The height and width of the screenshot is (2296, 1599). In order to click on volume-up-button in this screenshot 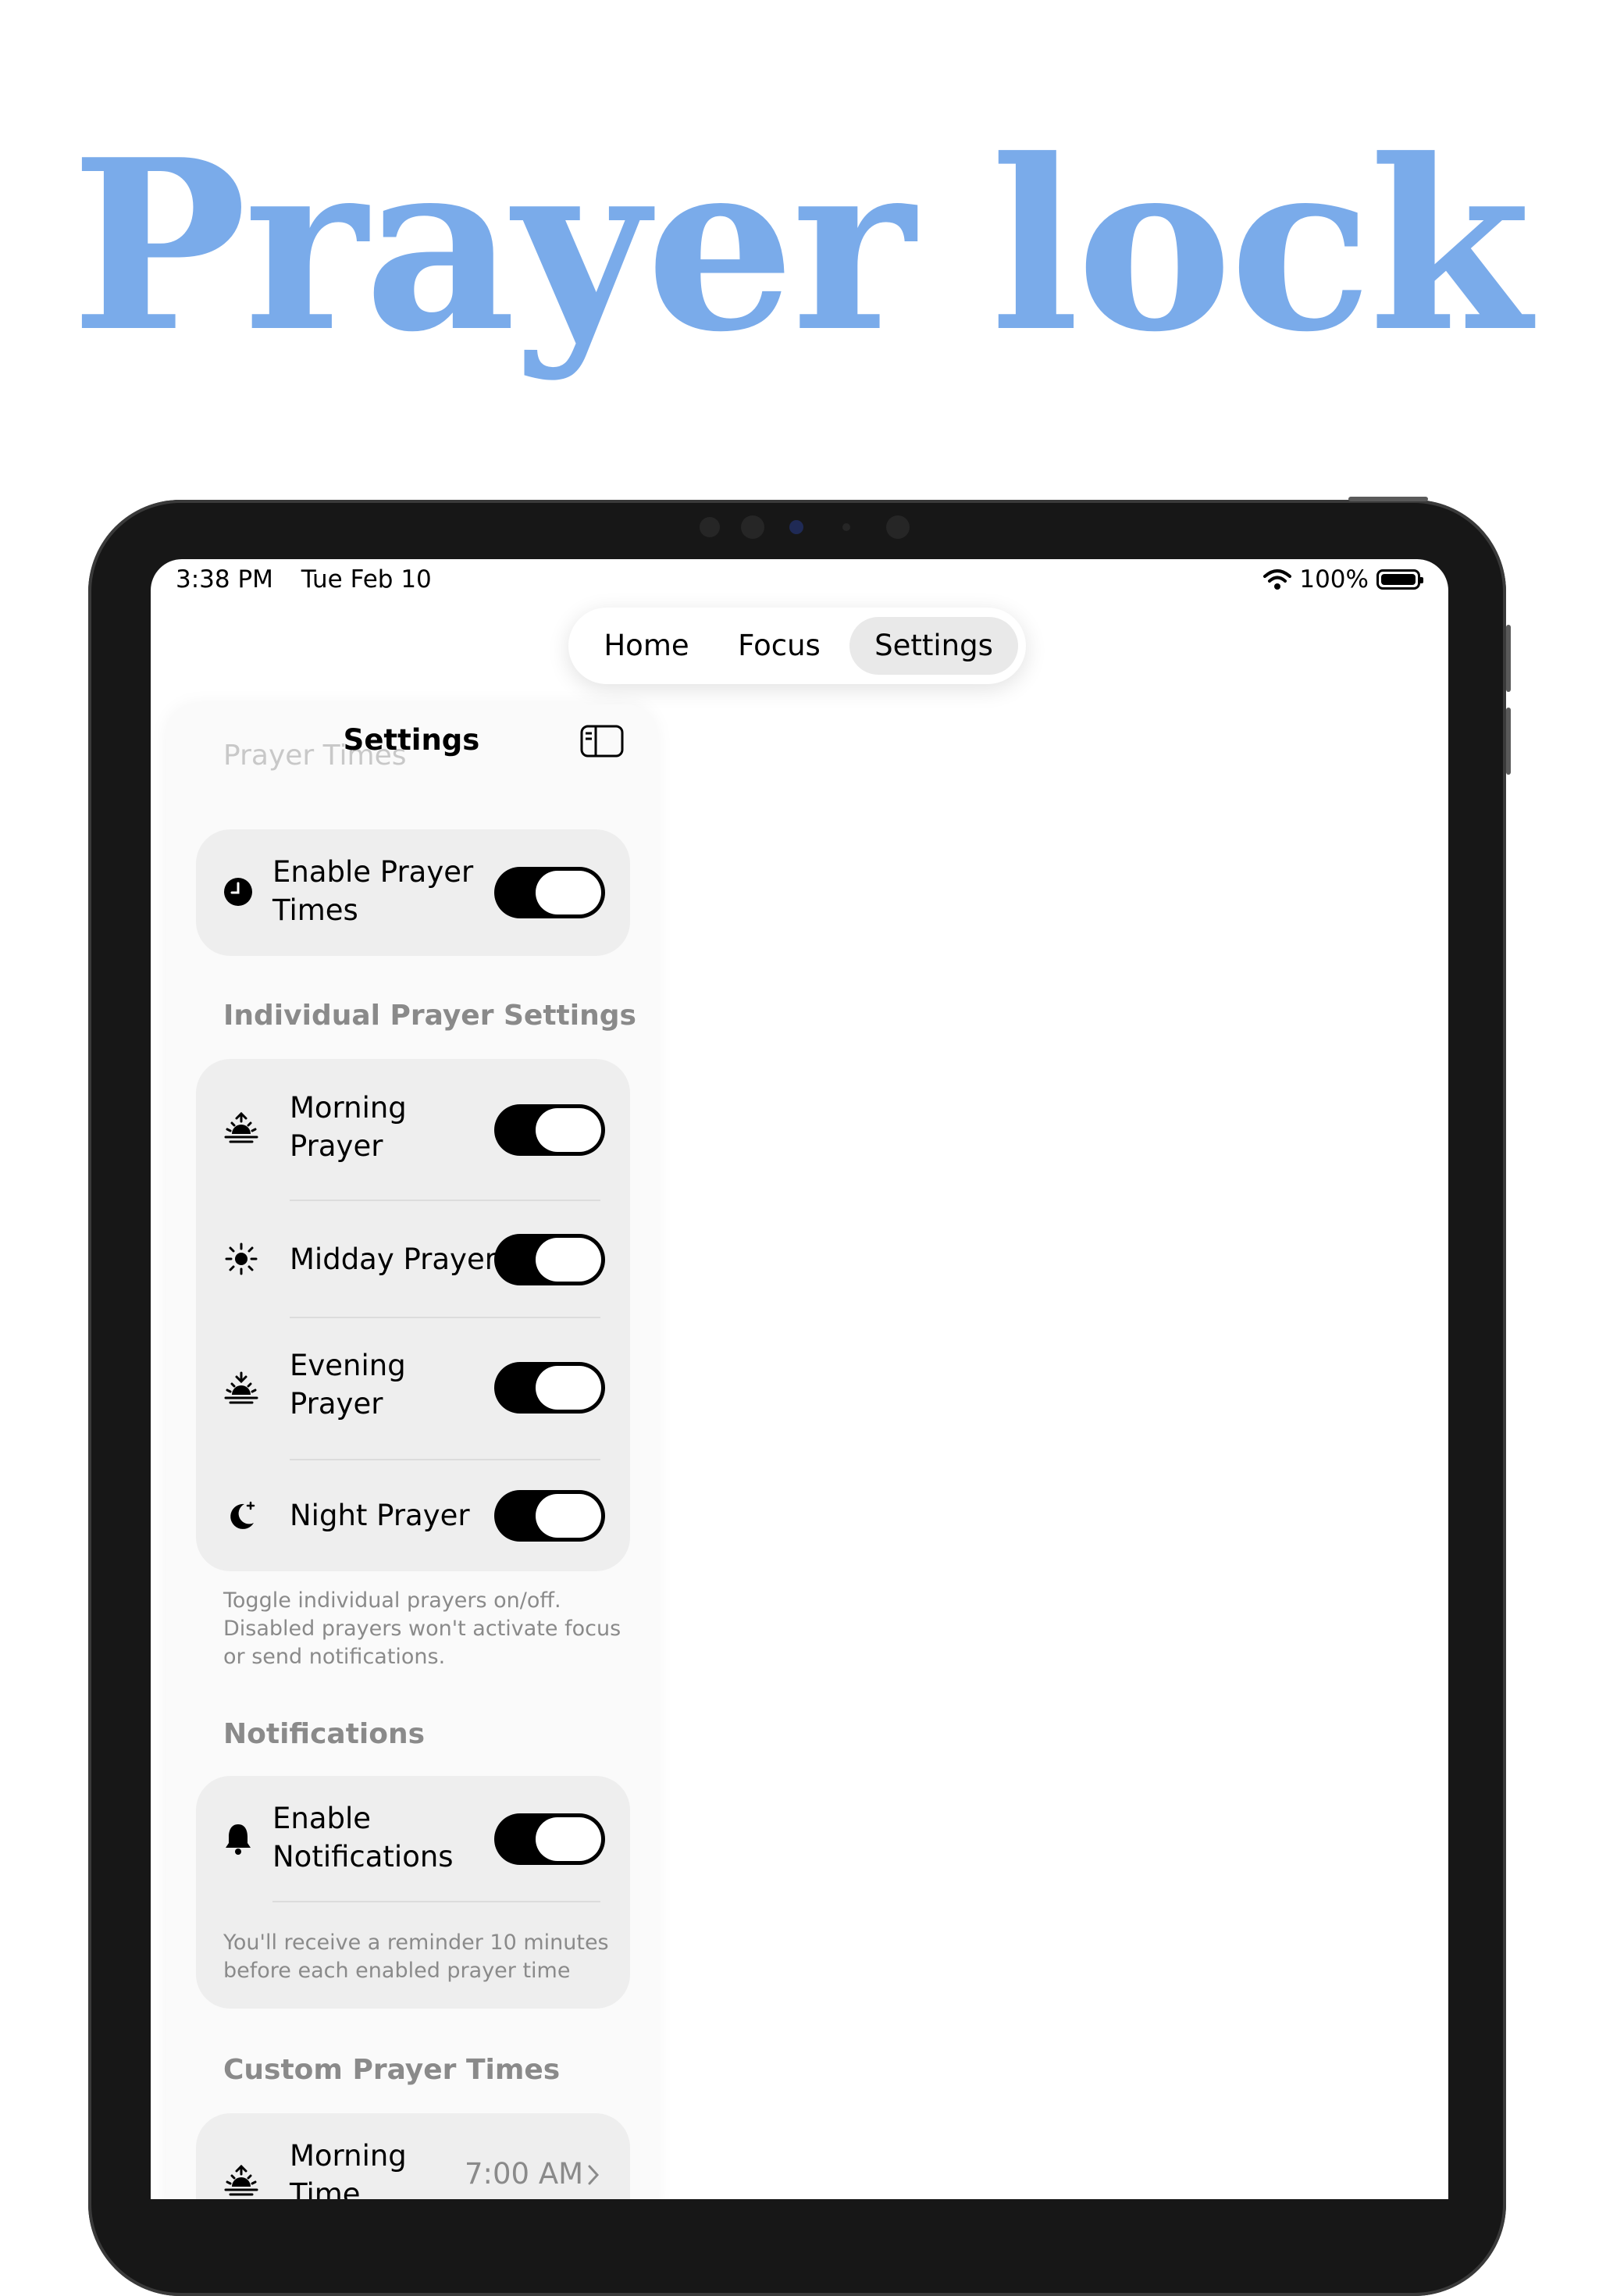, I will do `click(1508, 658)`.